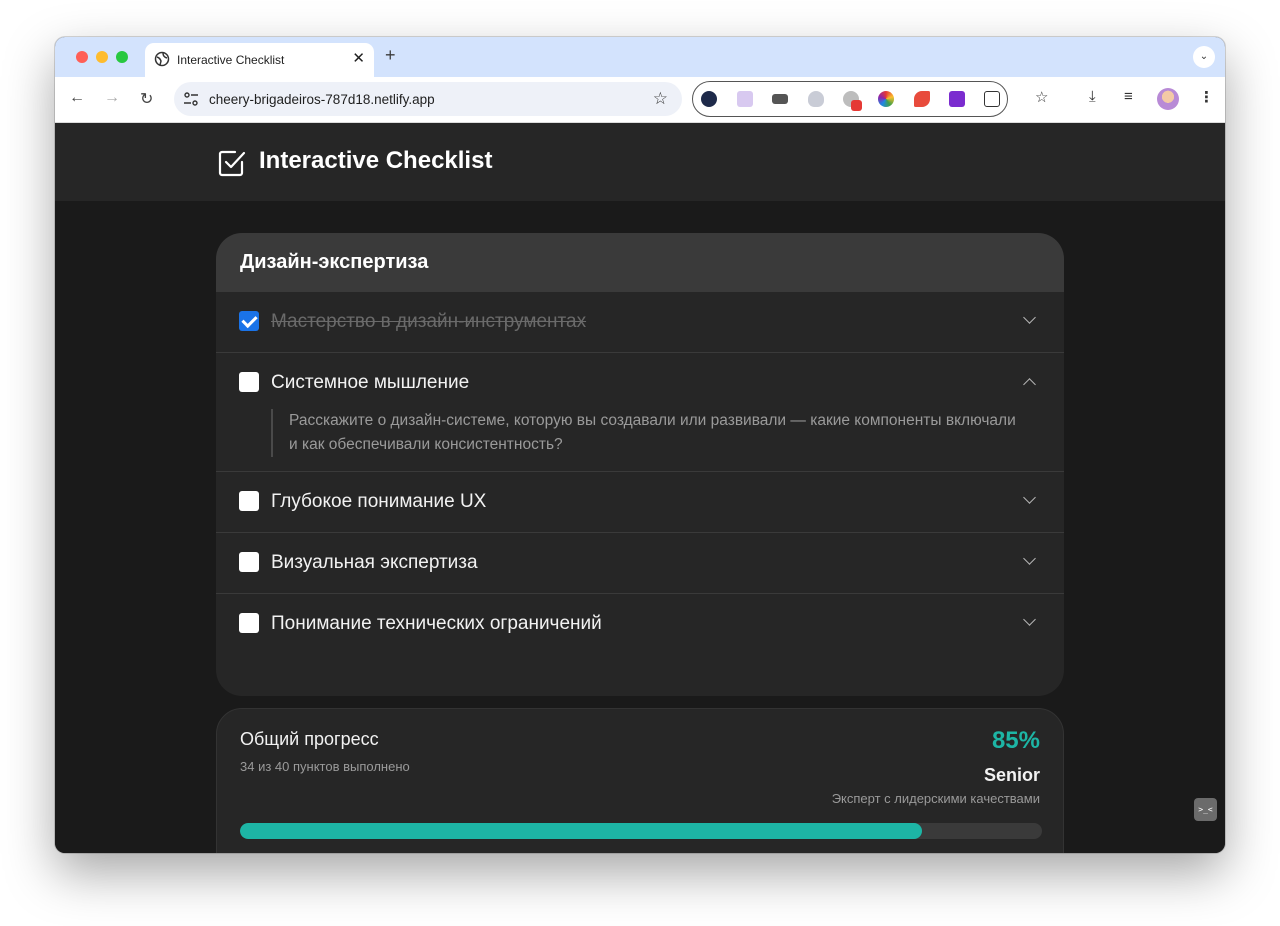 This screenshot has width=1280, height=926. Describe the element at coordinates (957, 99) in the screenshot. I see `extension-s-icon` at that location.